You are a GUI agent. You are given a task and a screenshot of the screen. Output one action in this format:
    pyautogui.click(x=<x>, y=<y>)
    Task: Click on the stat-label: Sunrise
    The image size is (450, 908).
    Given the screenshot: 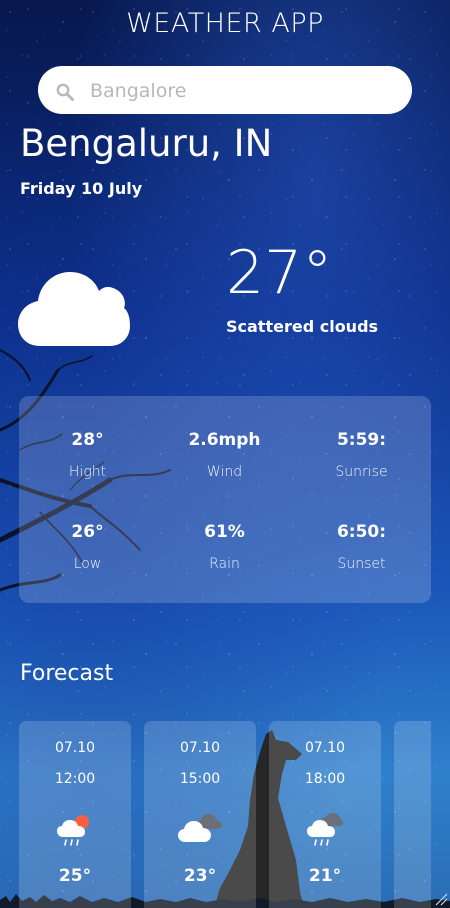 What is the action you would take?
    pyautogui.click(x=361, y=472)
    